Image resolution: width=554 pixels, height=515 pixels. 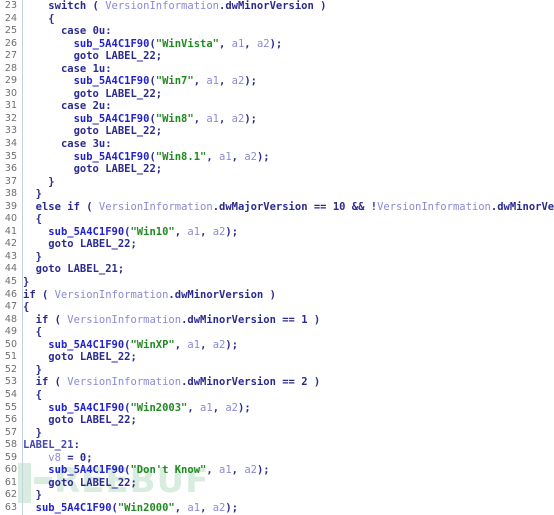 What do you see at coordinates (277, 169) in the screenshot?
I see `code-line: 36 goto LABEL_22;` at bounding box center [277, 169].